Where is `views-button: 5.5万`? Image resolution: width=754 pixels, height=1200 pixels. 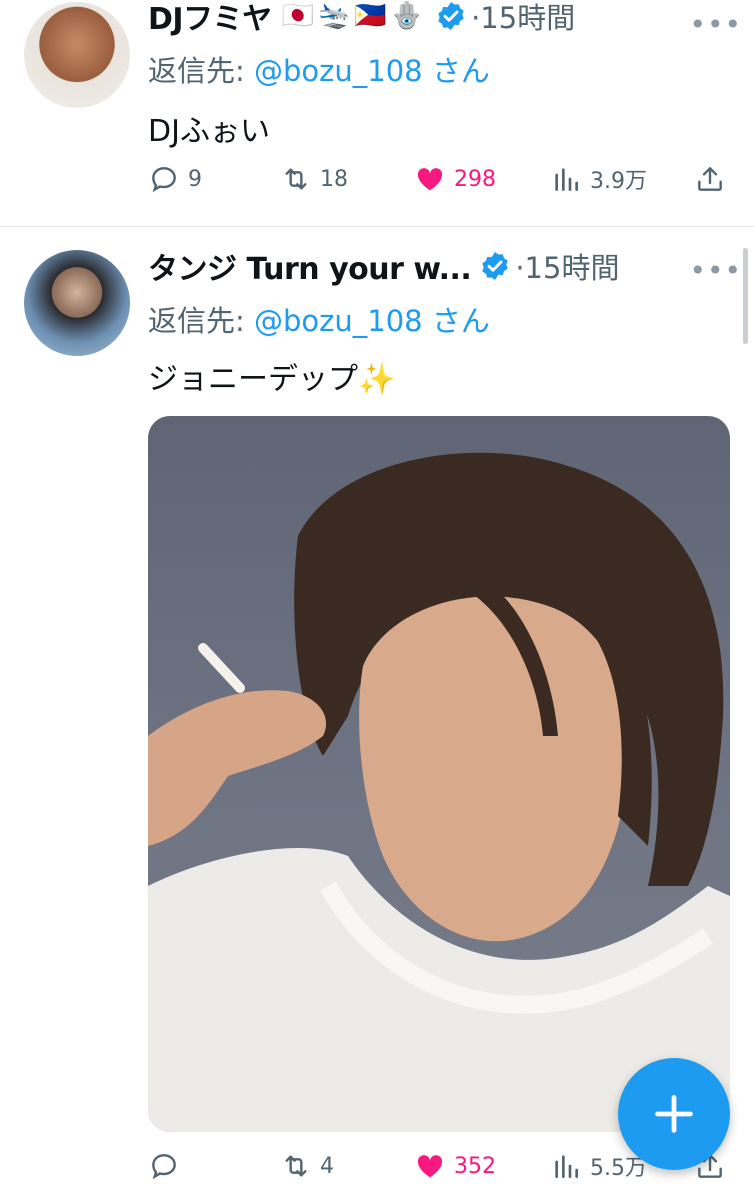 views-button: 5.5万 is located at coordinates (598, 1166).